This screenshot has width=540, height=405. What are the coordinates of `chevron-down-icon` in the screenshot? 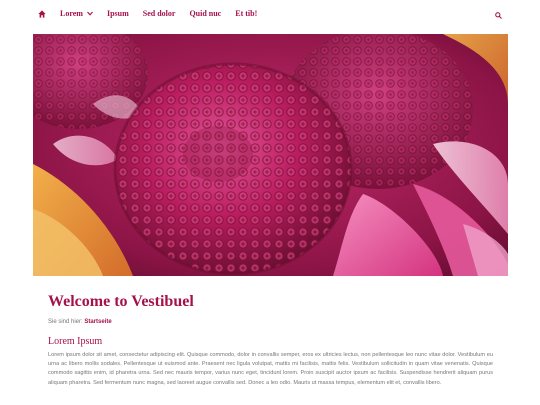 It's located at (90, 13).